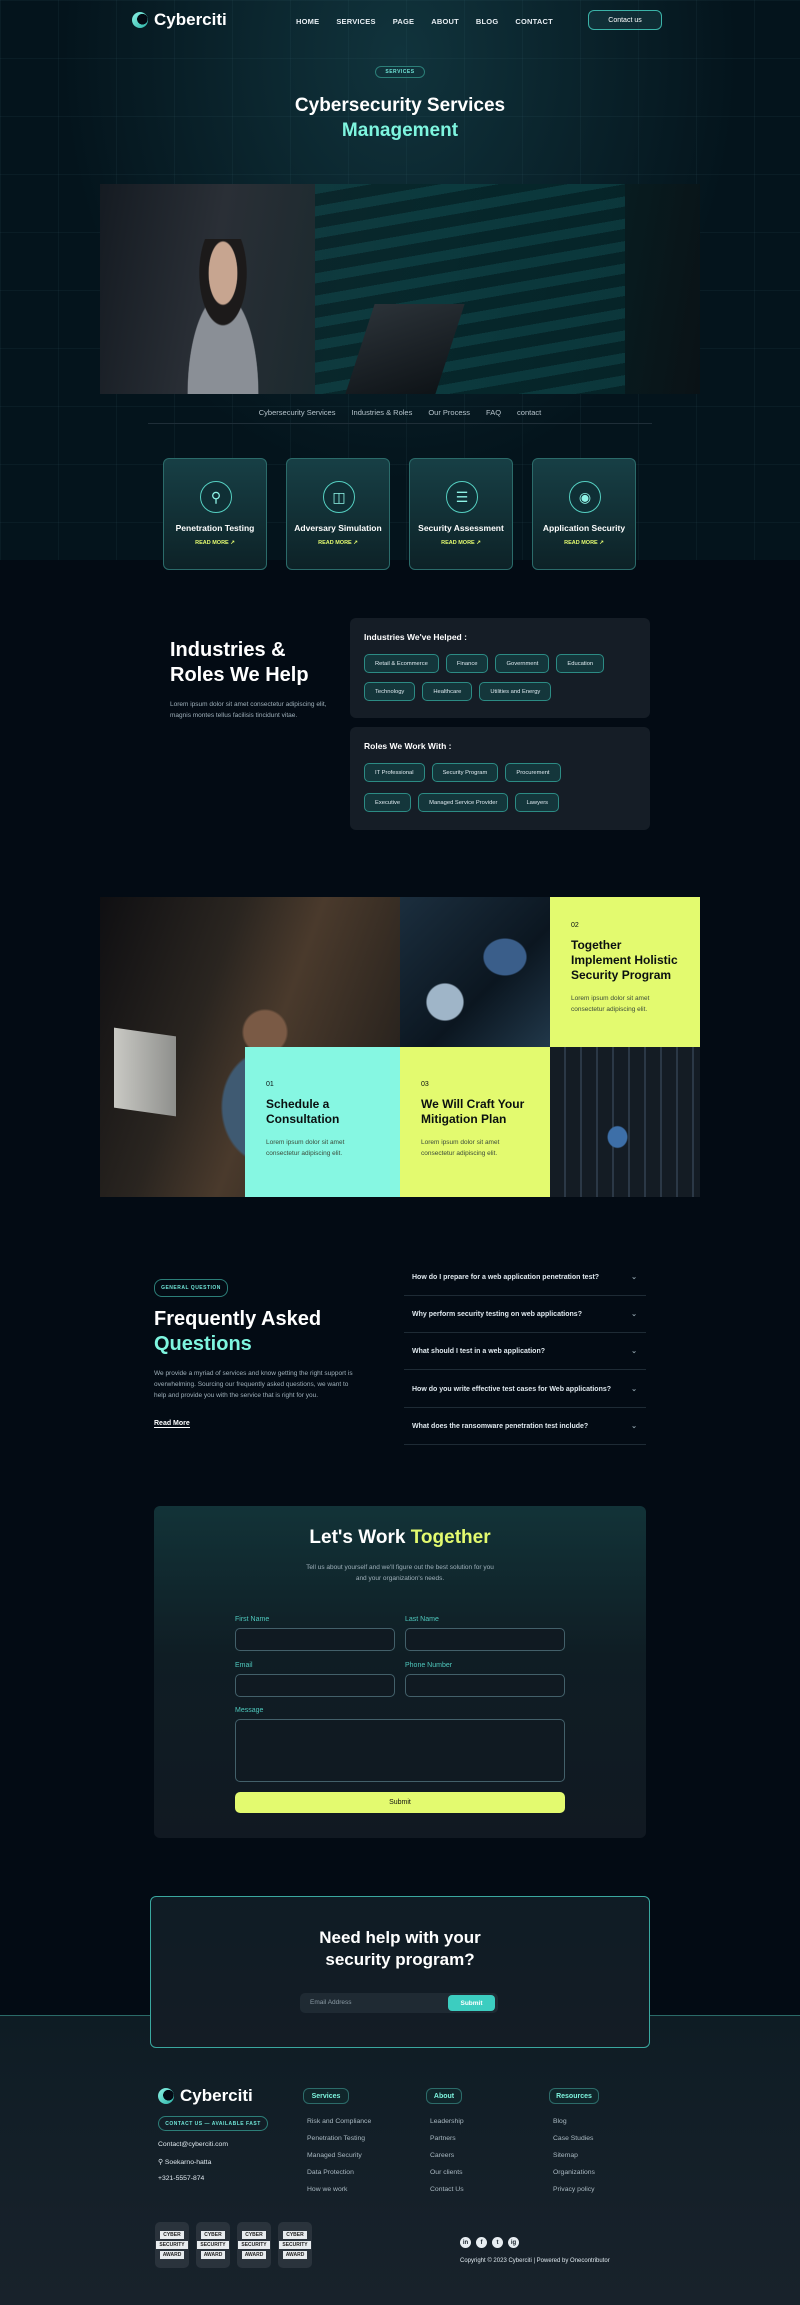 The height and width of the screenshot is (2305, 800). Describe the element at coordinates (424, 21) in the screenshot. I see `main-nav: HOME SERVICES PAGE ABOUT BLOG CONTACT` at that location.